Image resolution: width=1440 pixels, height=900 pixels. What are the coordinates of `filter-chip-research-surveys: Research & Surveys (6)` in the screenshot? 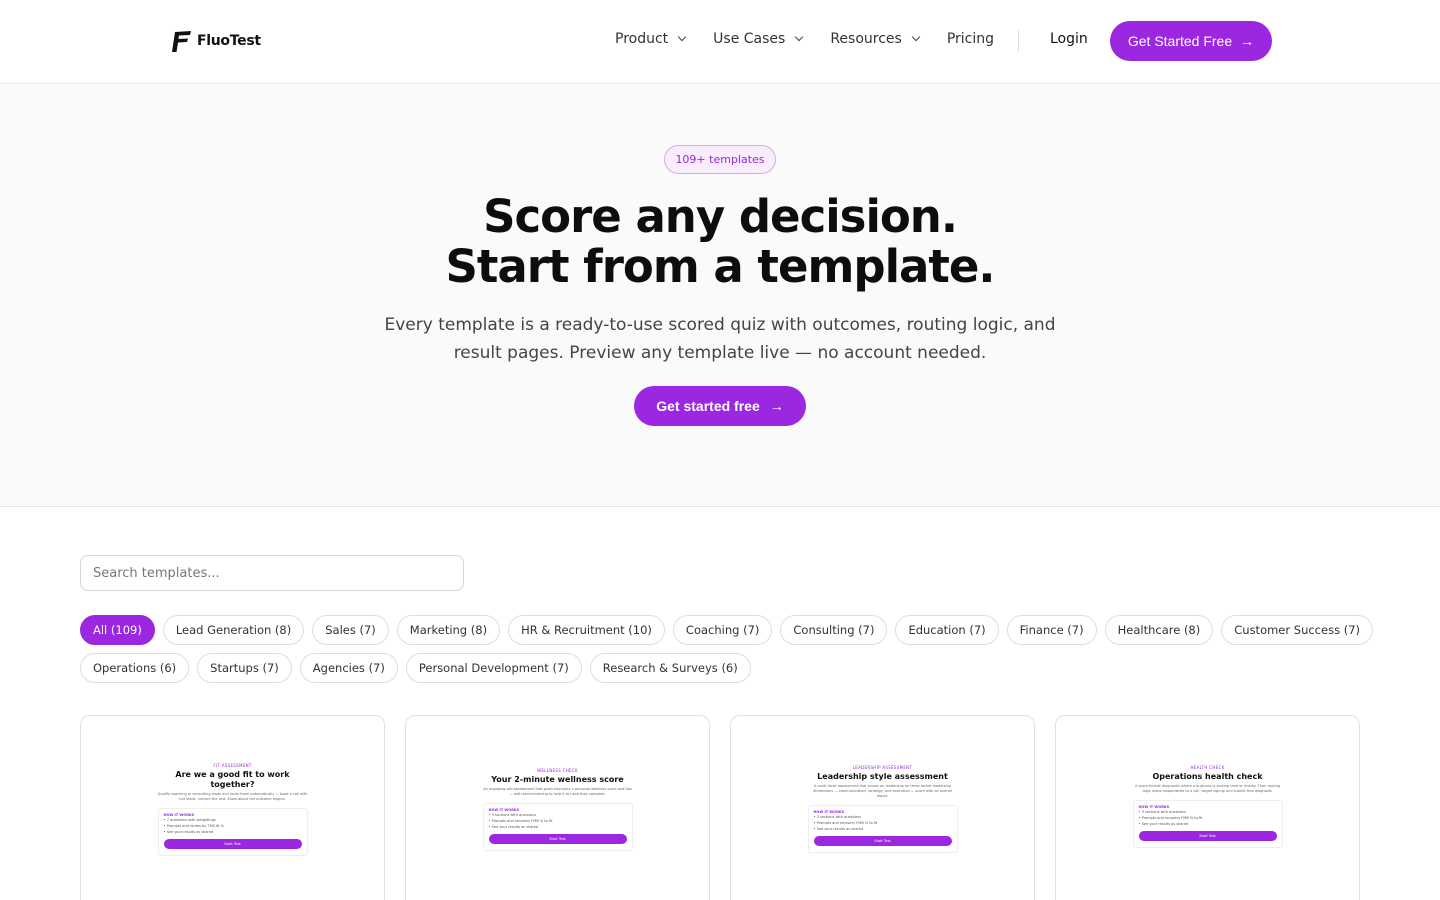 It's located at (670, 668).